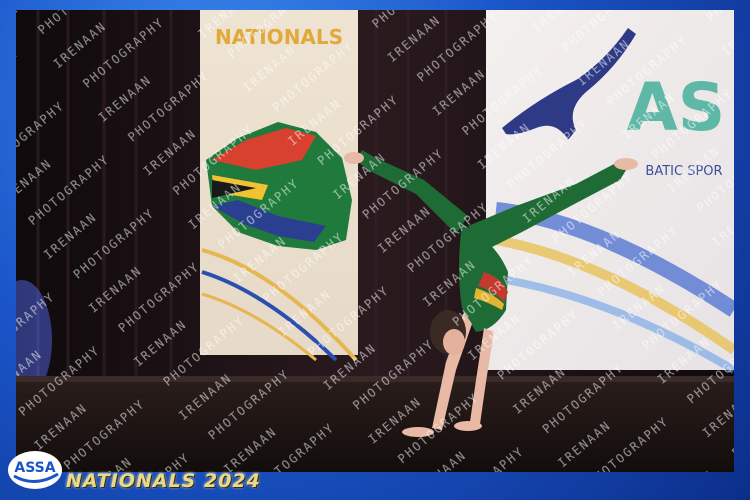  I want to click on stage-edge, so click(375, 379).